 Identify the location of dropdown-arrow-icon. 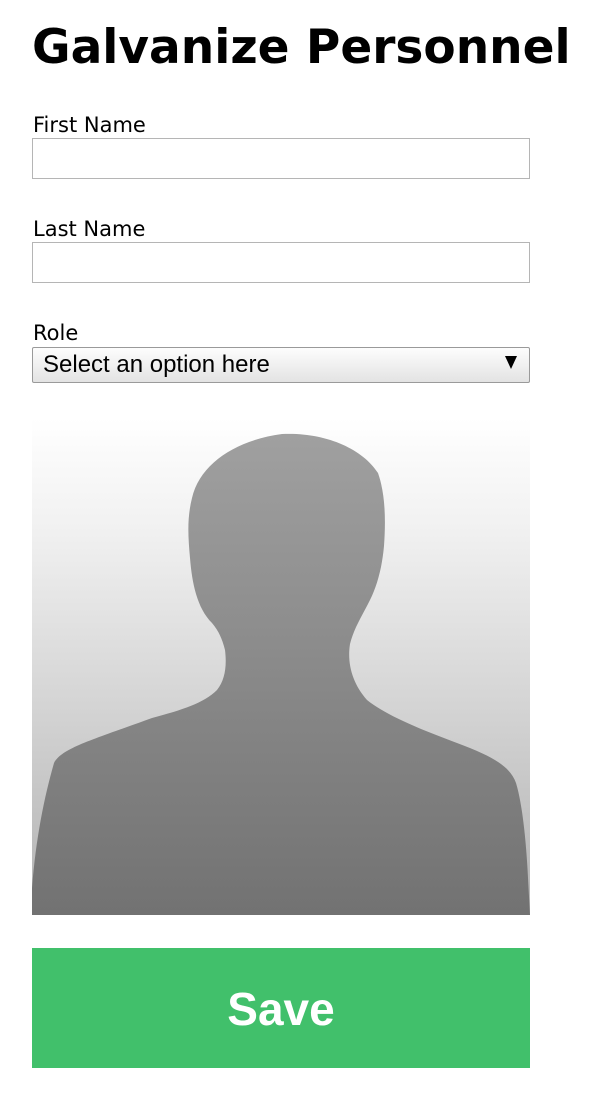
(511, 362).